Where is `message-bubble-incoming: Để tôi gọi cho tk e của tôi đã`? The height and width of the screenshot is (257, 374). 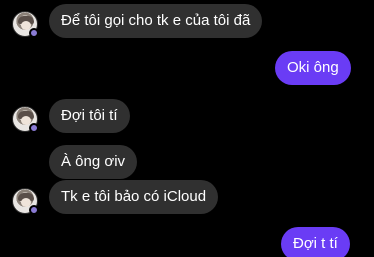
message-bubble-incoming: Để tôi gọi cho tk e của tôi đã is located at coordinates (156, 21).